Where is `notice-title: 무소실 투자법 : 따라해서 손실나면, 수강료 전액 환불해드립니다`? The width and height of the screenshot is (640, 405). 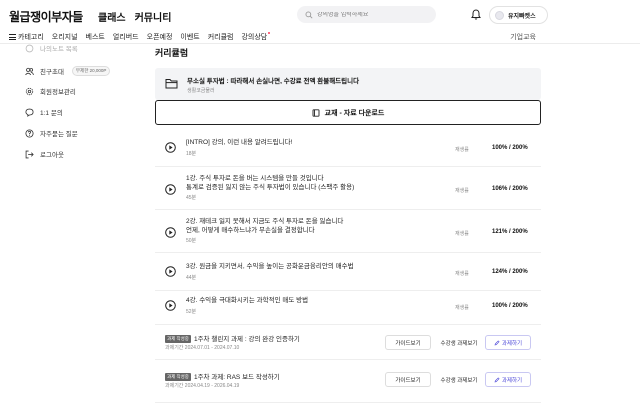 notice-title: 무소실 투자법 : 따라해서 손실나면, 수강료 전액 환불해드립니다 is located at coordinates (273, 81).